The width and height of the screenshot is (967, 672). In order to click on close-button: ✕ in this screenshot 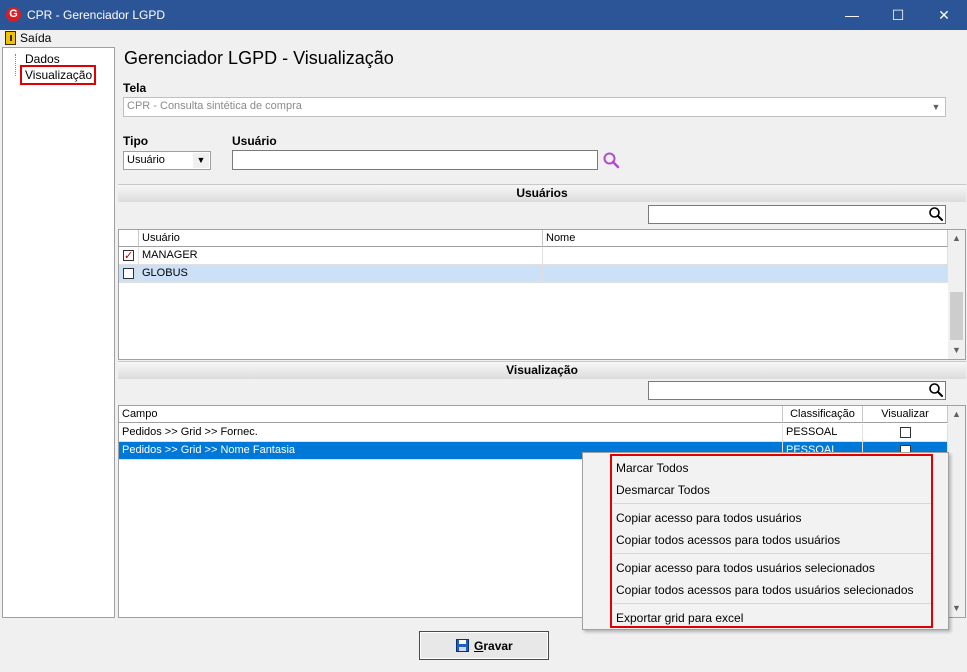, I will do `click(944, 15)`.